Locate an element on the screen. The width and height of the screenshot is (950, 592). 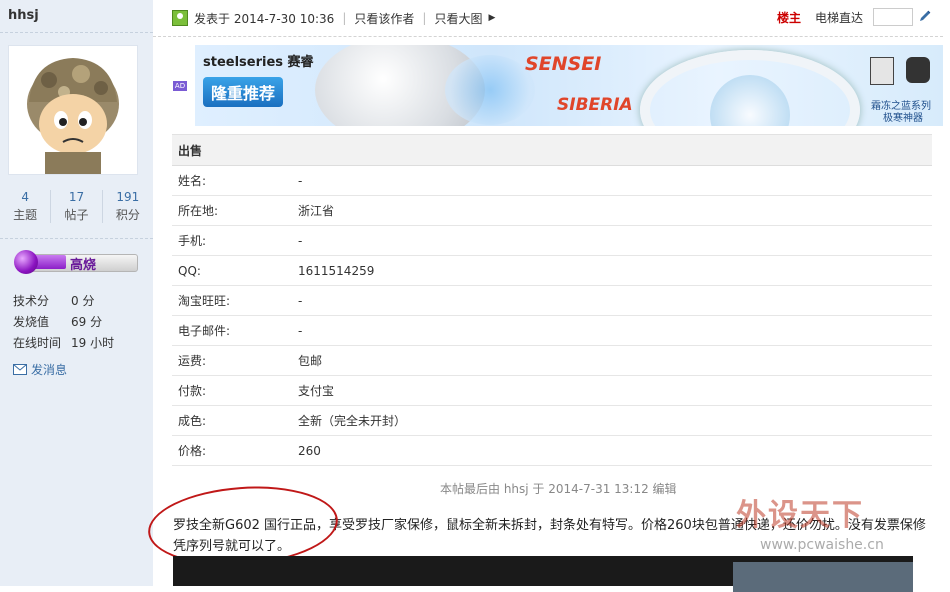
send-message-label: 发消息 is located at coordinates (49, 370).